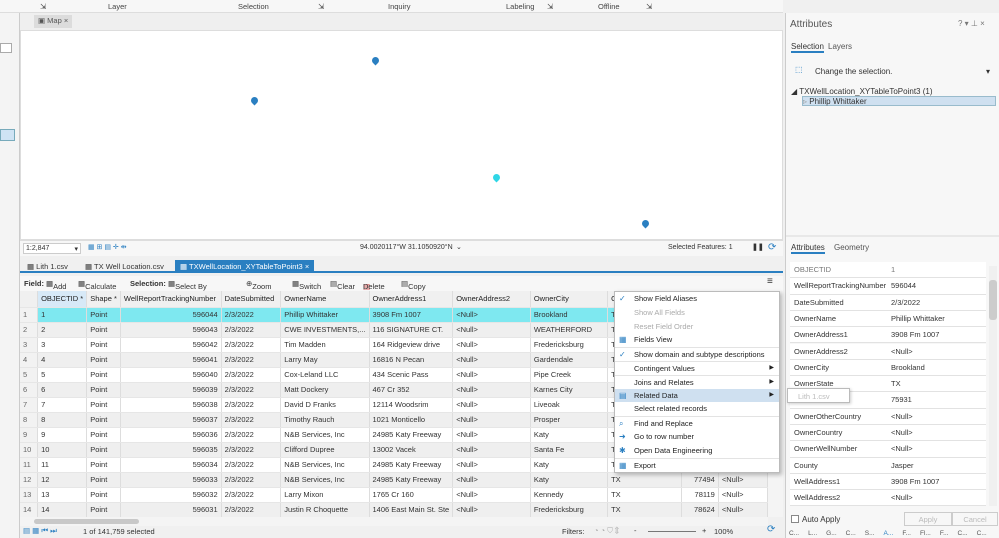  I want to click on attribute-row: OwnerName Phillip Whittaker, so click(888, 319).